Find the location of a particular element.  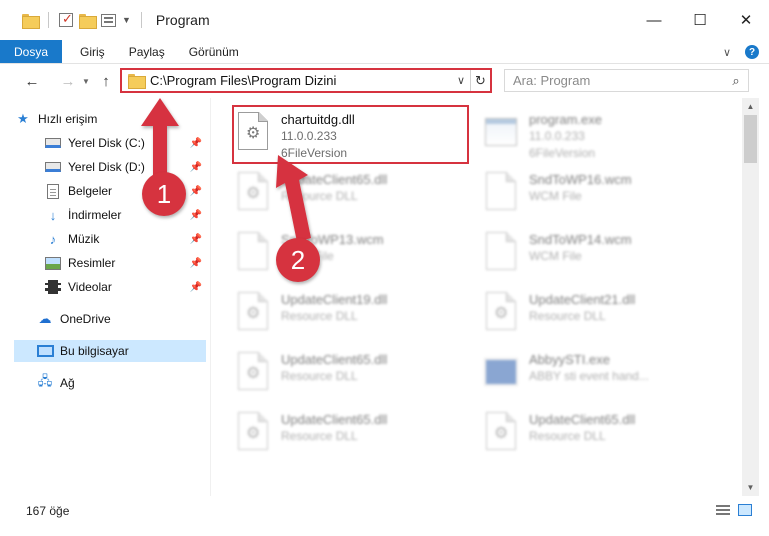

file-description: 6FileVersion is located at coordinates (562, 153).